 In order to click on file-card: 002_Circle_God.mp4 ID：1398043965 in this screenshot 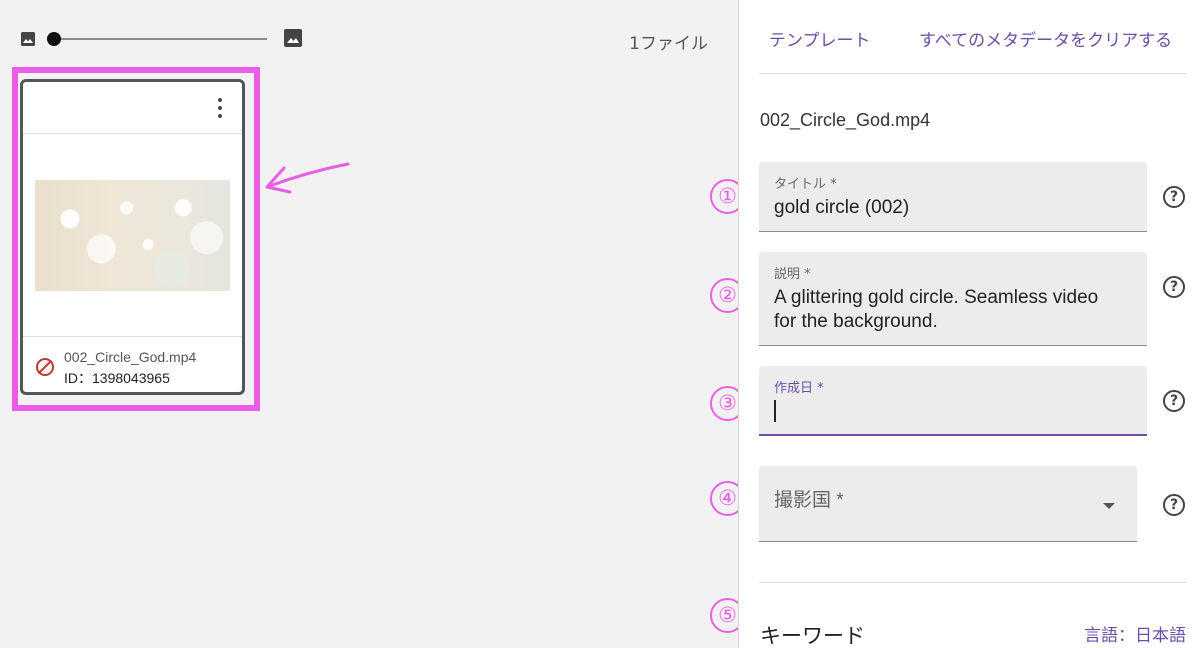, I will do `click(132, 237)`.